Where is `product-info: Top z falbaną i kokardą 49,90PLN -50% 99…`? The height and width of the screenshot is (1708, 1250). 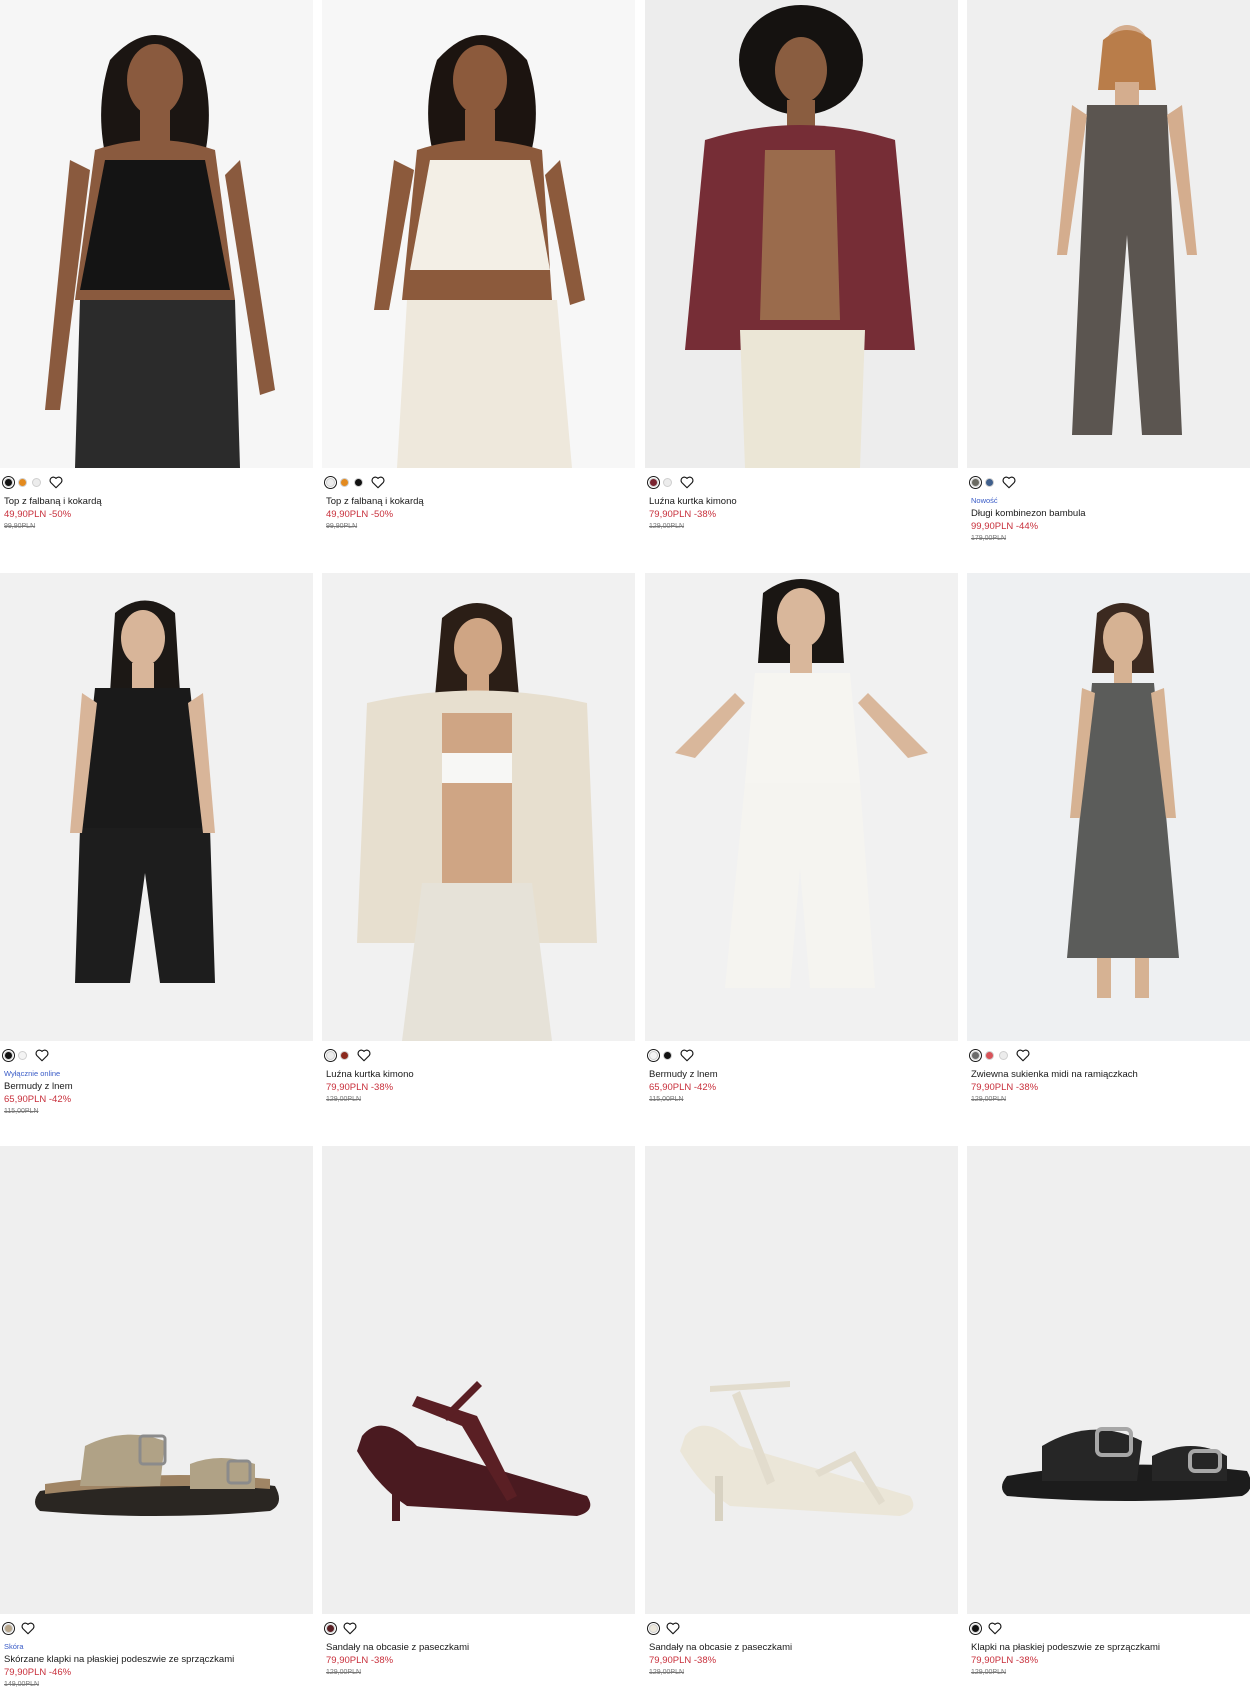 product-info: Top z falbaną i kokardą 49,90PLN -50% 99… is located at coordinates (156, 513).